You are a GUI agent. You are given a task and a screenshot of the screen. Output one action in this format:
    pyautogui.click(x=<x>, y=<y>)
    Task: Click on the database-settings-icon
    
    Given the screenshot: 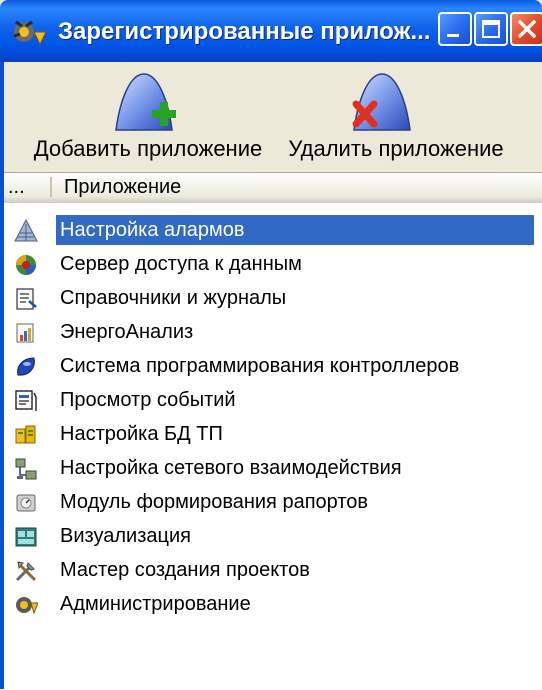 What is the action you would take?
    pyautogui.click(x=25, y=434)
    